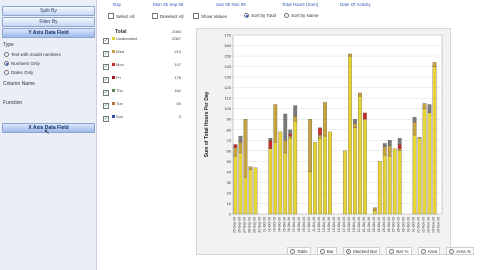 The width and height of the screenshot is (480, 270). What do you see at coordinates (305, 15) in the screenshot?
I see `sort-by-name-label: Sort by Name` at bounding box center [305, 15].